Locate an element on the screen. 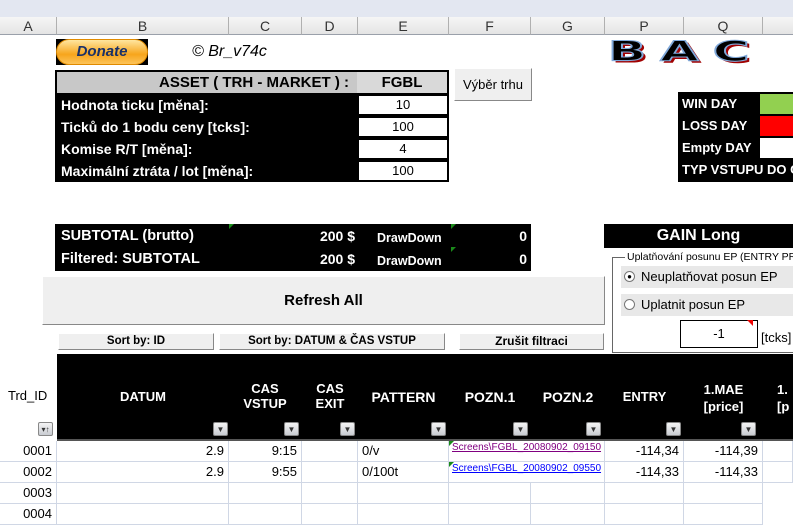  col-header-r is located at coordinates (778, 26).